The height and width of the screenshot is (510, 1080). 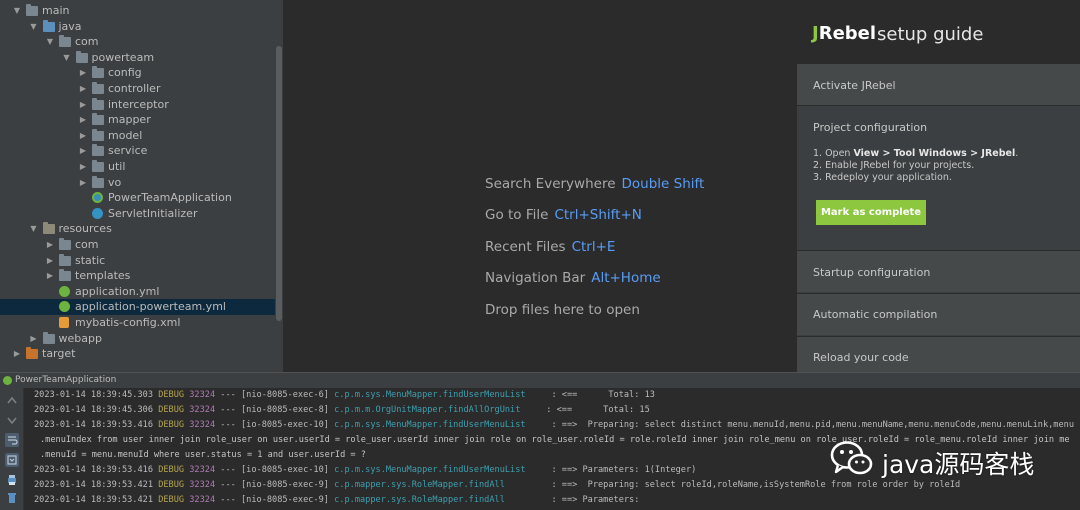 I want to click on tree-item-com: ▶ com, so click(x=137, y=245).